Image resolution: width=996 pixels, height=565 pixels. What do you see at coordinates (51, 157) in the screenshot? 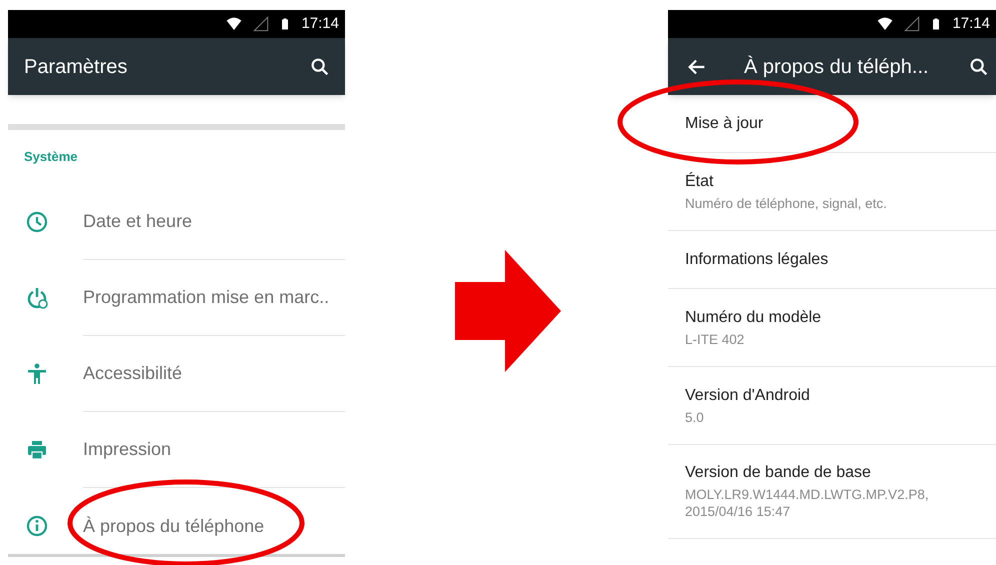
I see `section-header: Système` at bounding box center [51, 157].